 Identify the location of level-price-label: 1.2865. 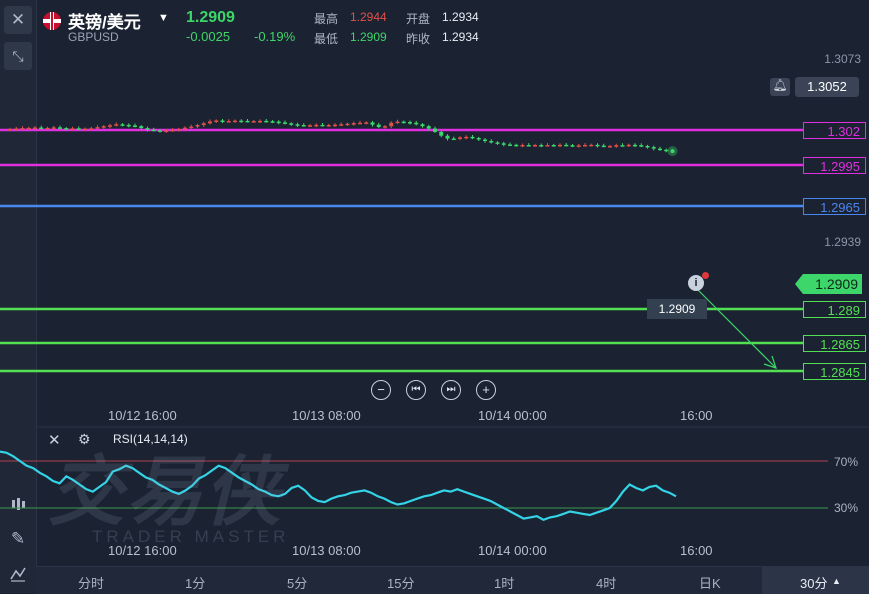
(834, 343).